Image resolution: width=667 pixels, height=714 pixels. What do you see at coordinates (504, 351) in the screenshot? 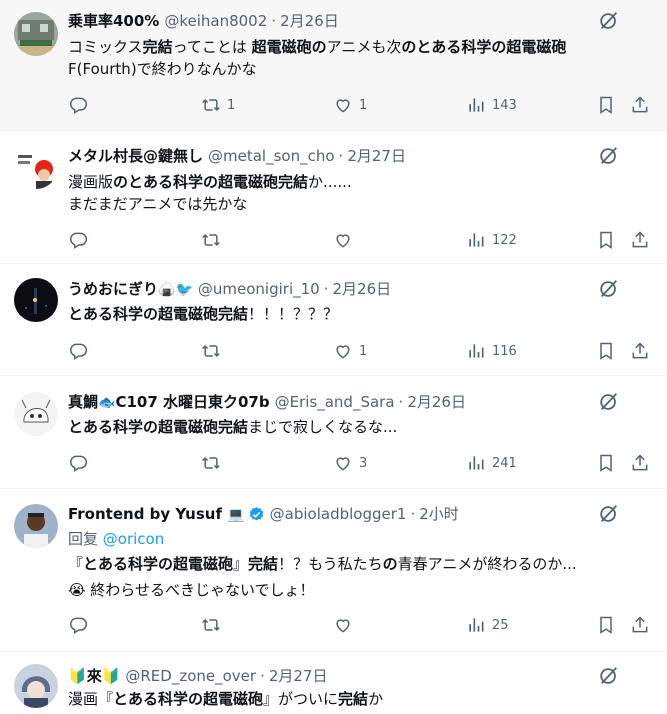
I see `views-count: 116` at bounding box center [504, 351].